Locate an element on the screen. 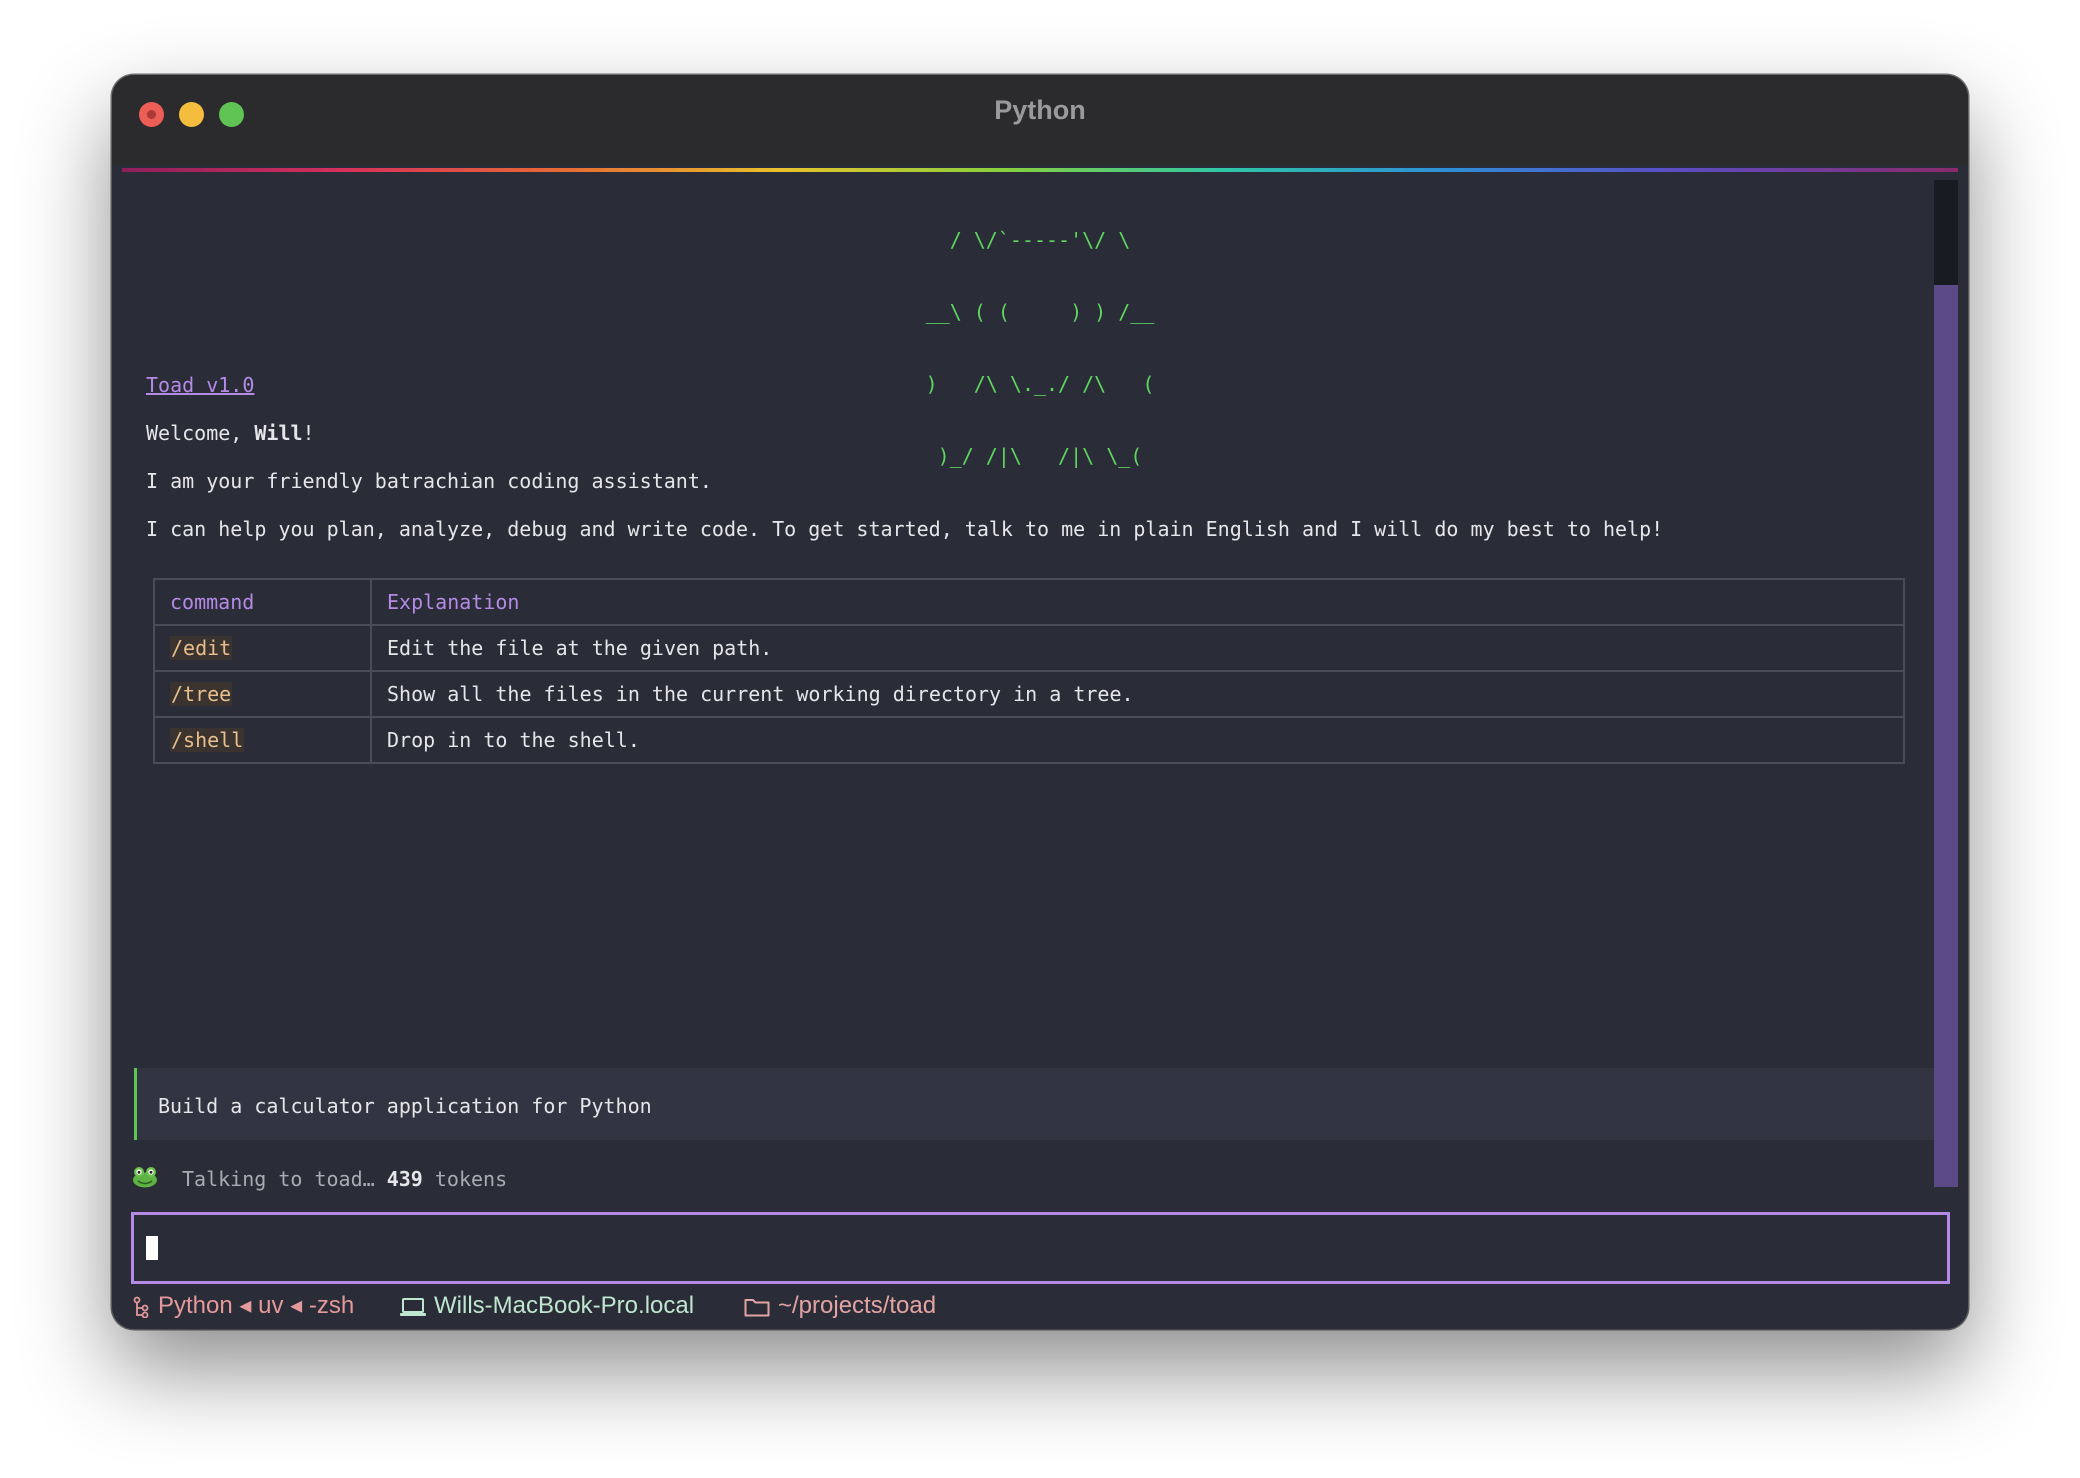  path-label: ~/projects/toad is located at coordinates (857, 1305).